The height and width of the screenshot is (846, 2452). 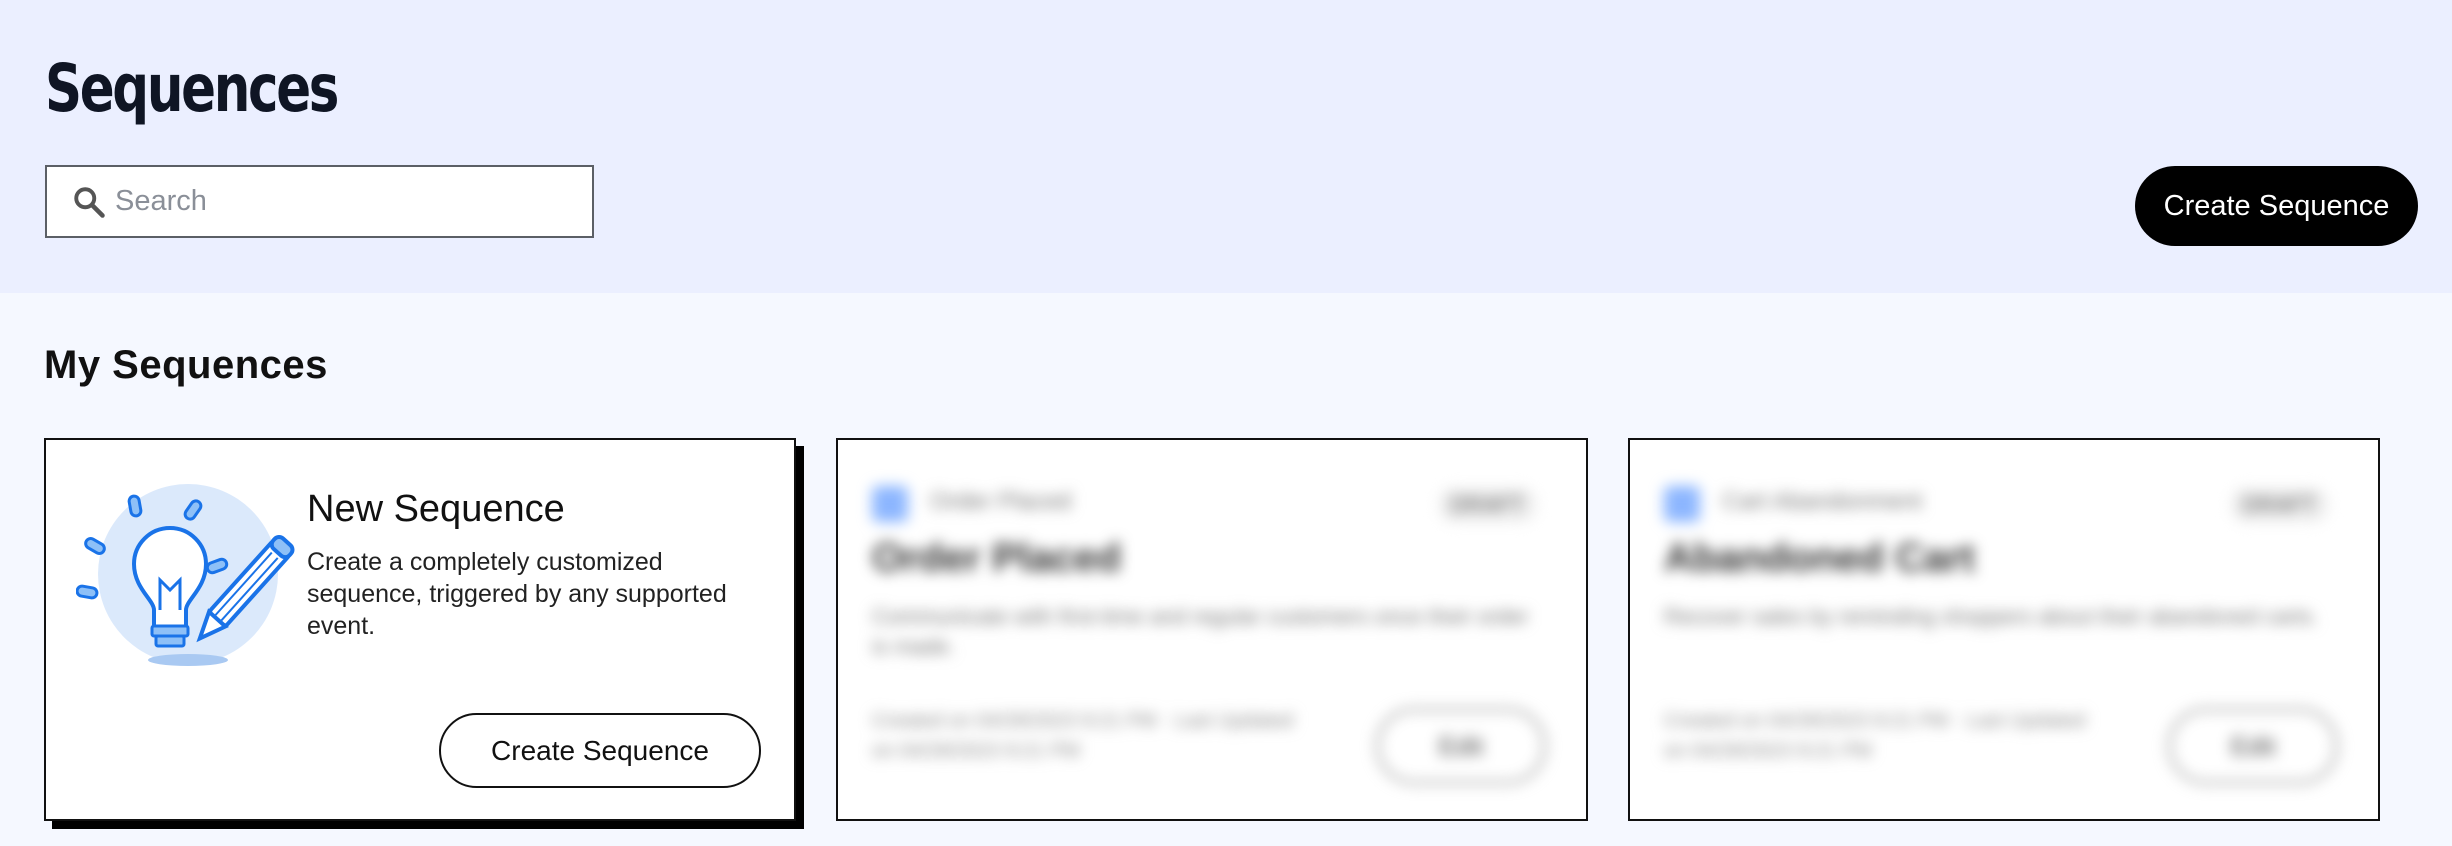 What do you see at coordinates (997, 558) in the screenshot?
I see `card-title: Order Placed` at bounding box center [997, 558].